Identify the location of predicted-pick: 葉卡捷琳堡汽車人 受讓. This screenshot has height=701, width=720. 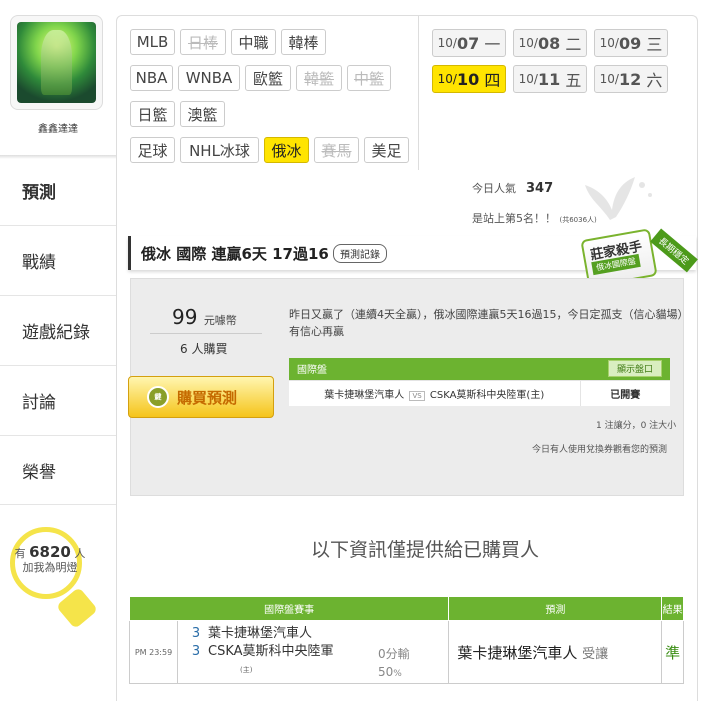
(555, 652).